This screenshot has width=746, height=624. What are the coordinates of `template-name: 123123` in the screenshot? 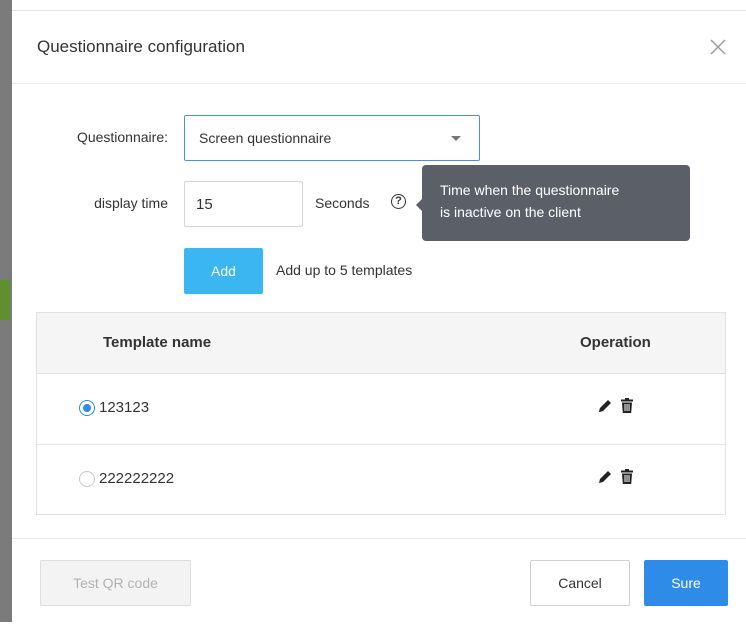 It's located at (124, 407).